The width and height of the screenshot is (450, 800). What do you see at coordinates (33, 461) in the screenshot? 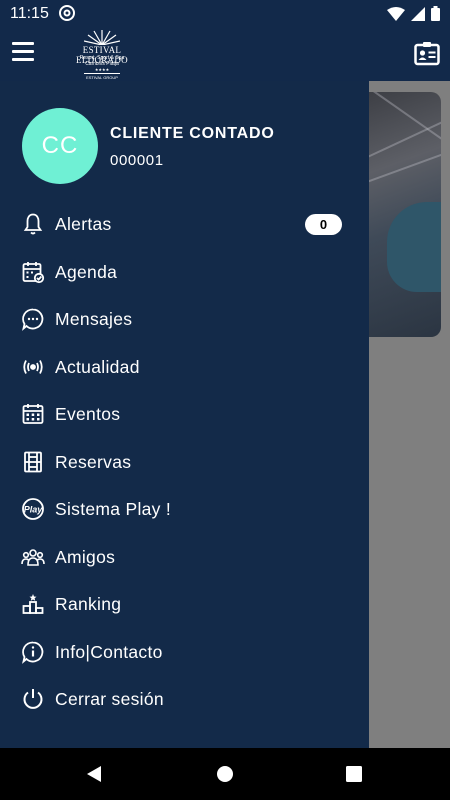
I see `court-icon` at bounding box center [33, 461].